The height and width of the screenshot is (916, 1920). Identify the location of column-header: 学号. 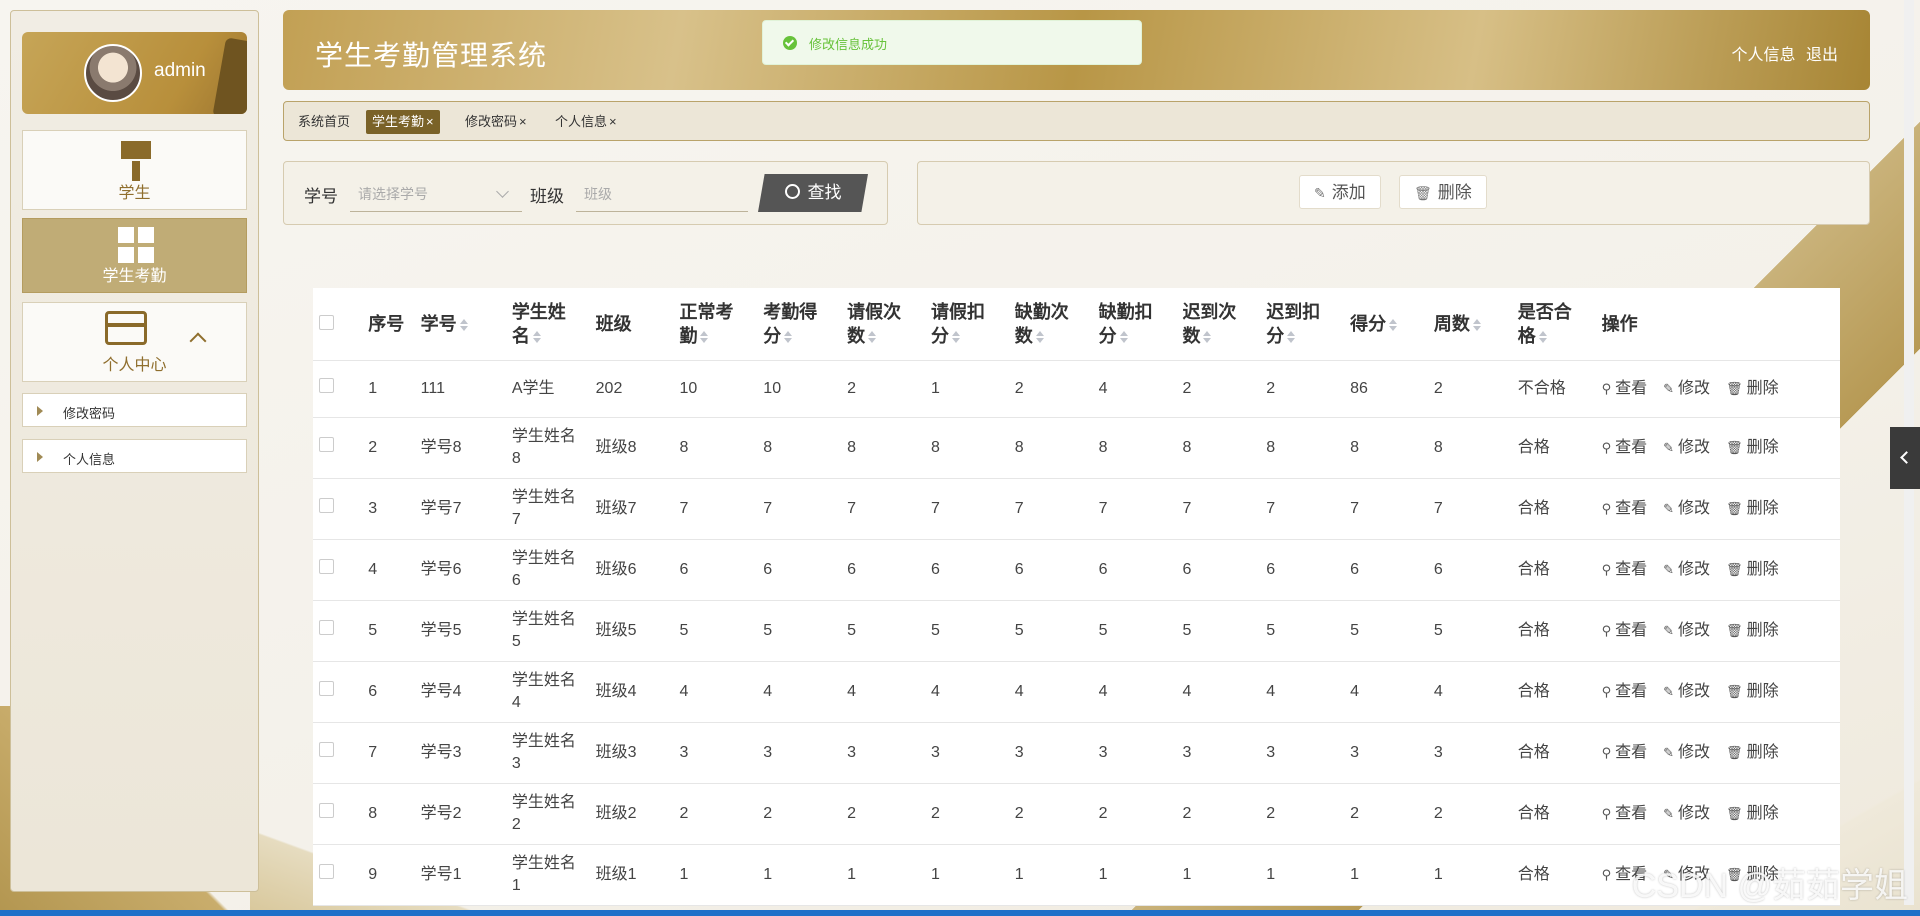
(460, 324).